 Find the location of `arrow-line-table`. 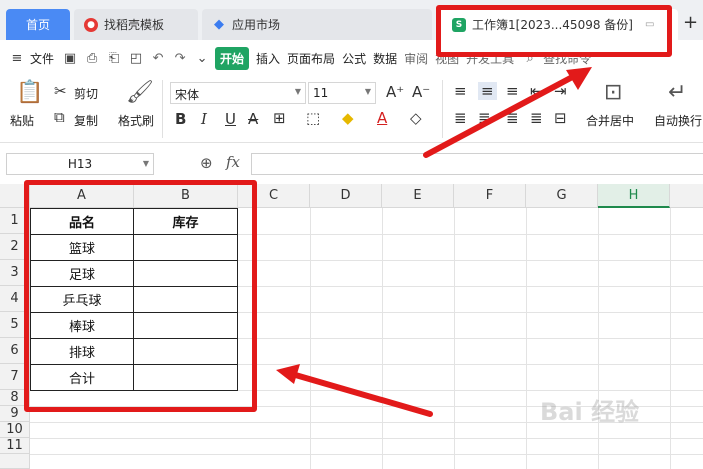

arrow-line-table is located at coordinates (361, 394).